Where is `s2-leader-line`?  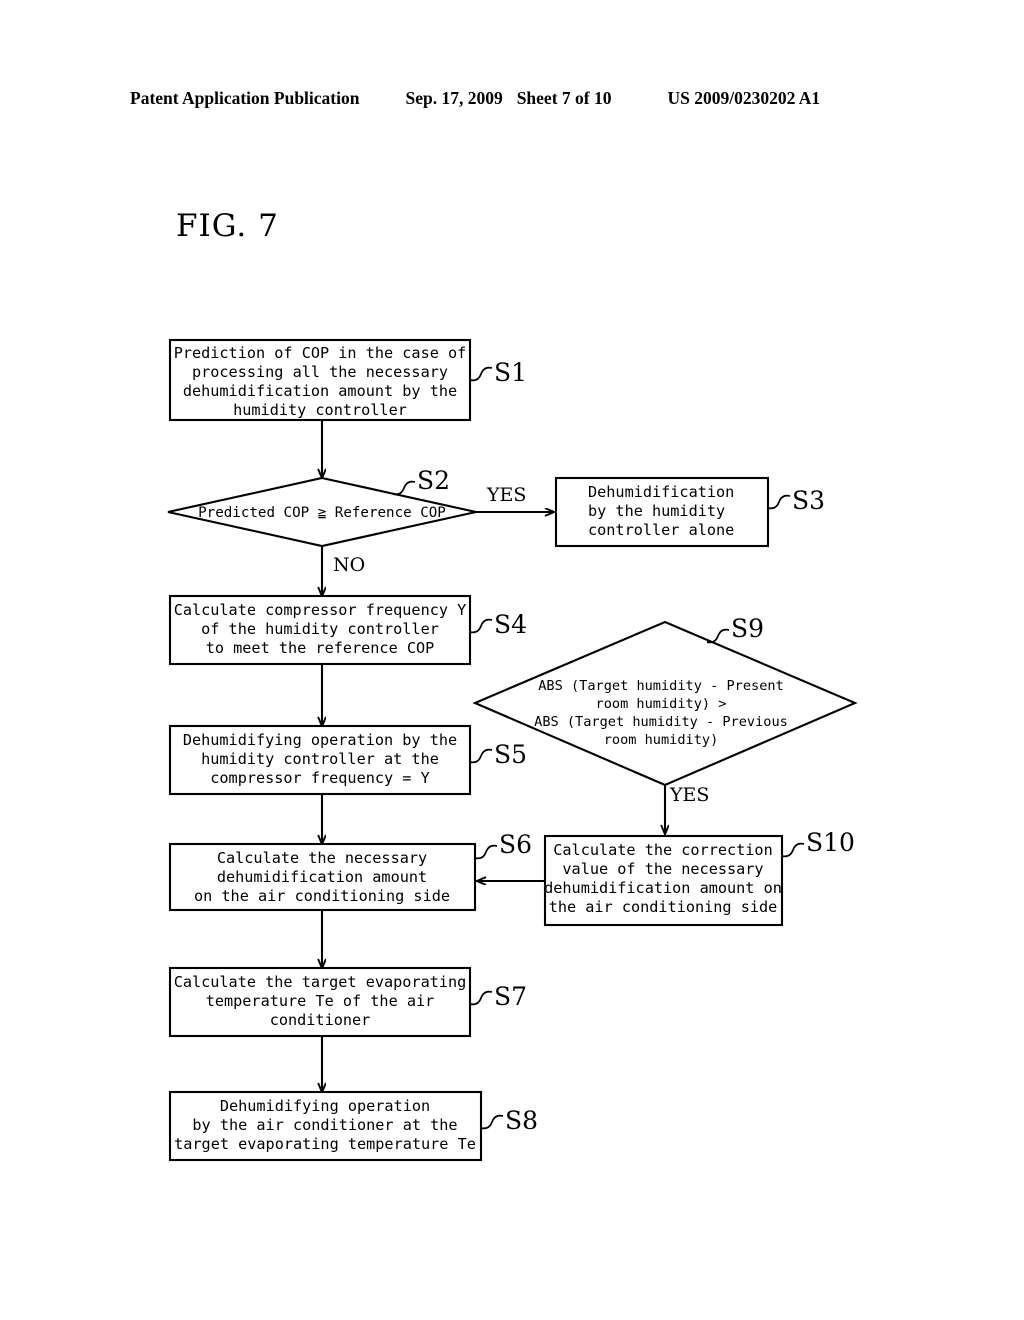
s2-leader-line is located at coordinates (404, 488).